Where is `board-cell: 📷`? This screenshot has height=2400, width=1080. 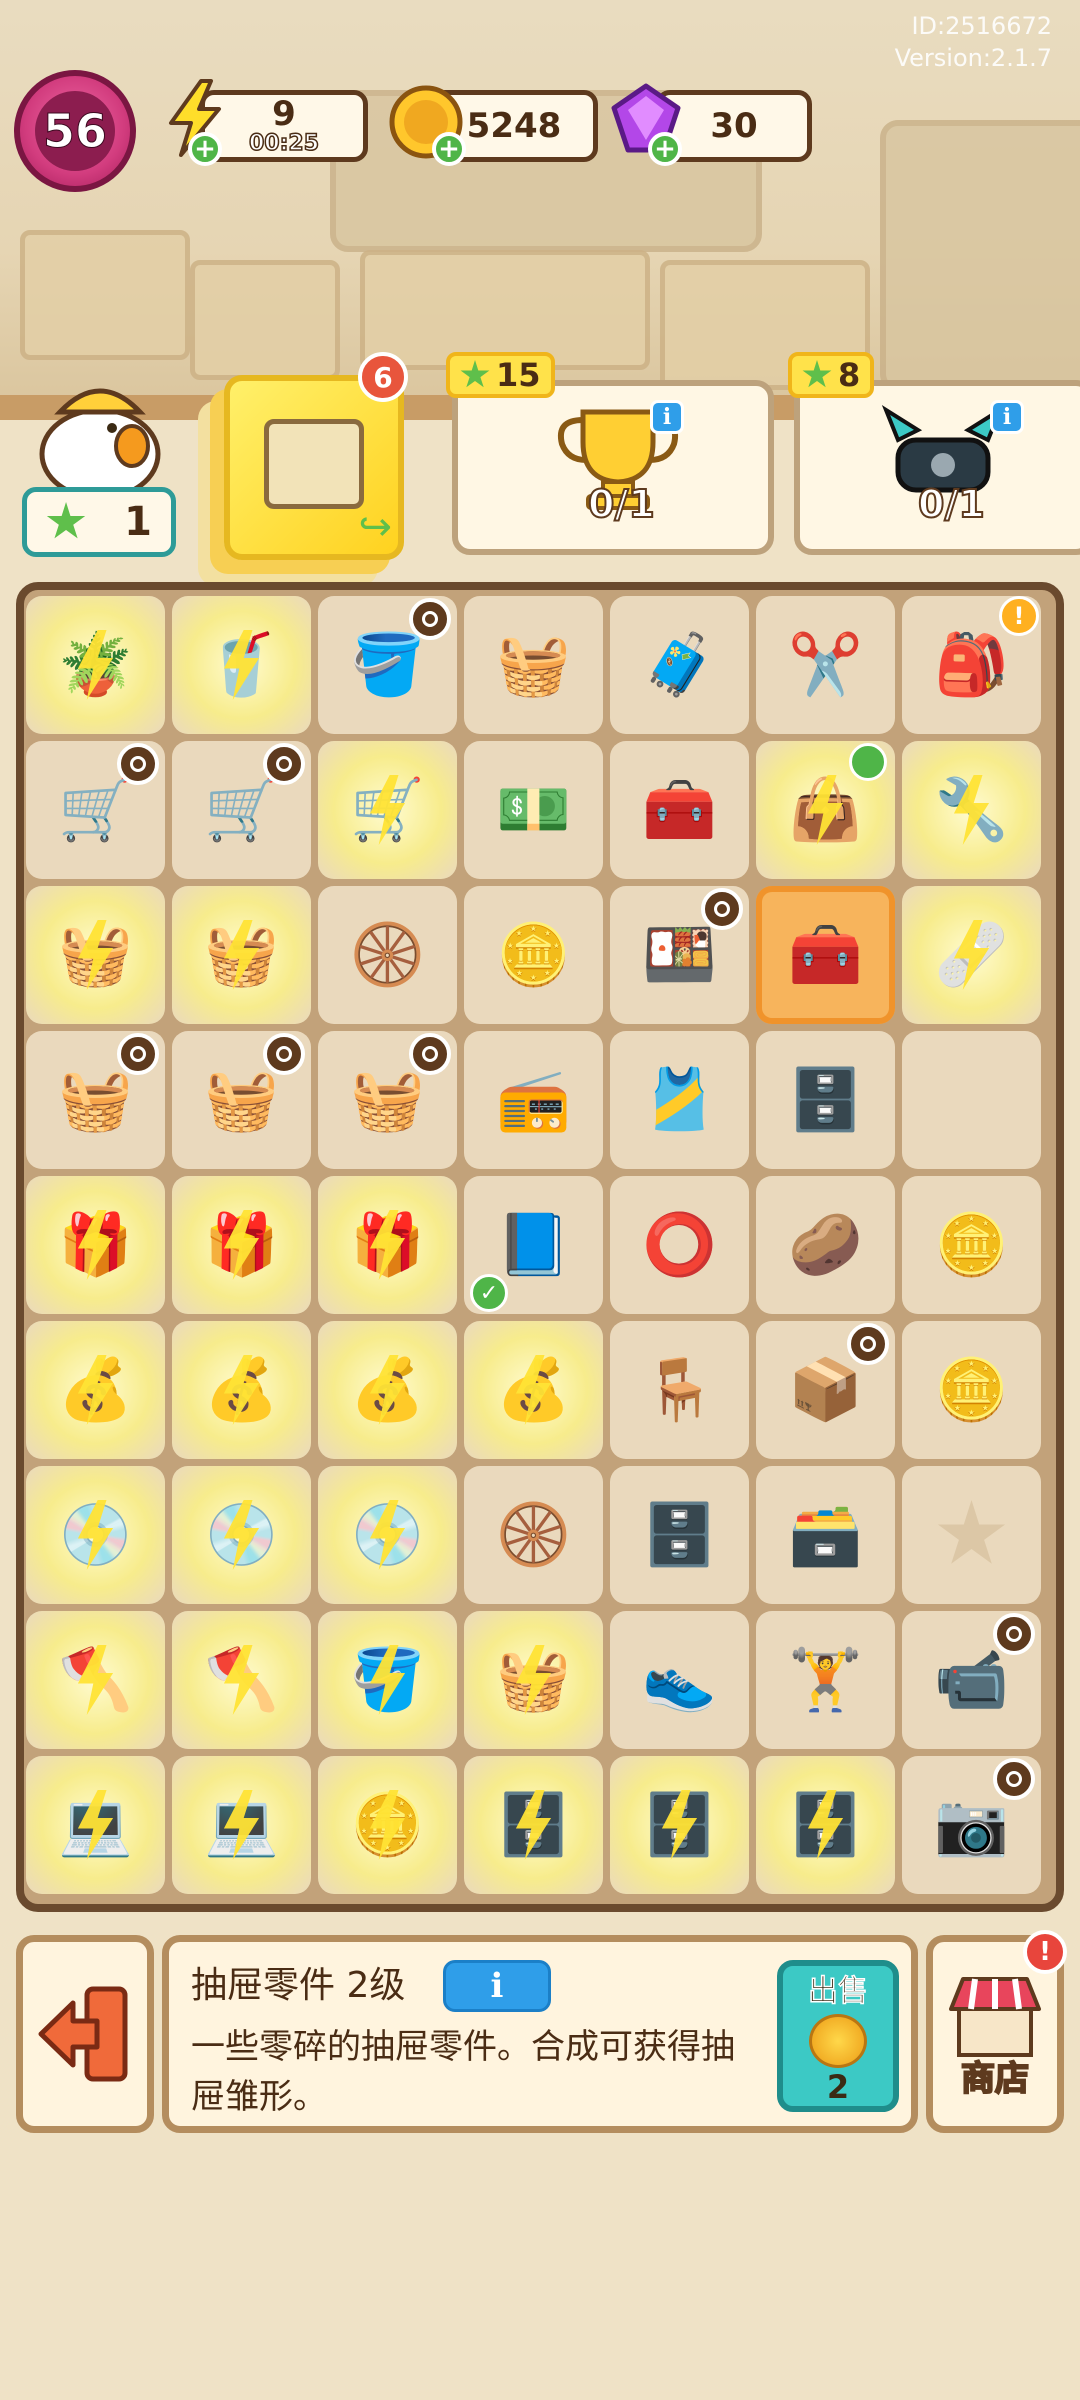
board-cell: 📷 is located at coordinates (971, 1825).